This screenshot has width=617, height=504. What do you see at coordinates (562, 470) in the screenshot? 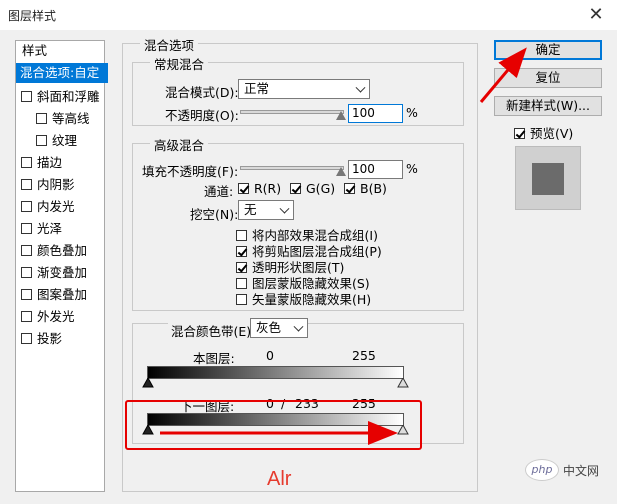
I see `watermark: php 中文网` at bounding box center [562, 470].